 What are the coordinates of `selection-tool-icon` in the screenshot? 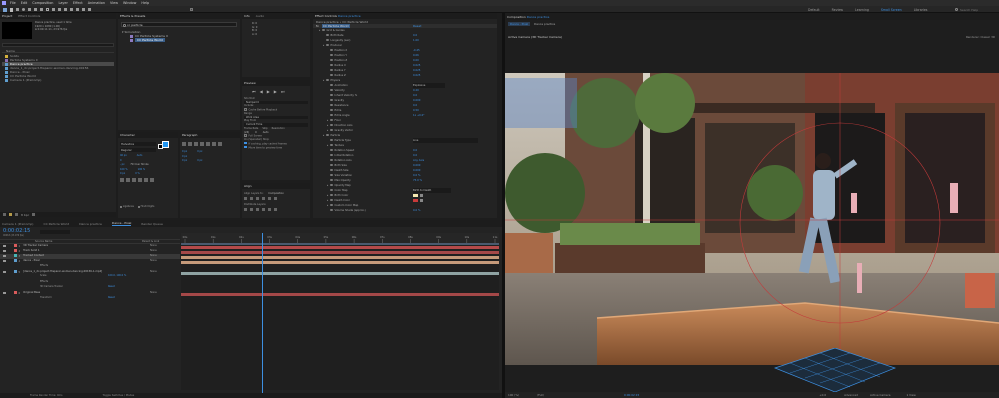 It's located at (11, 9).